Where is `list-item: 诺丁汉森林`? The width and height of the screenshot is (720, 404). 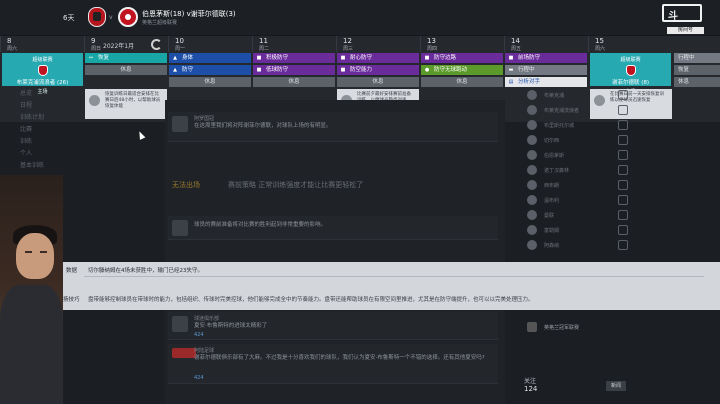
list-item: 诺丁汉森林 is located at coordinates (575, 170).